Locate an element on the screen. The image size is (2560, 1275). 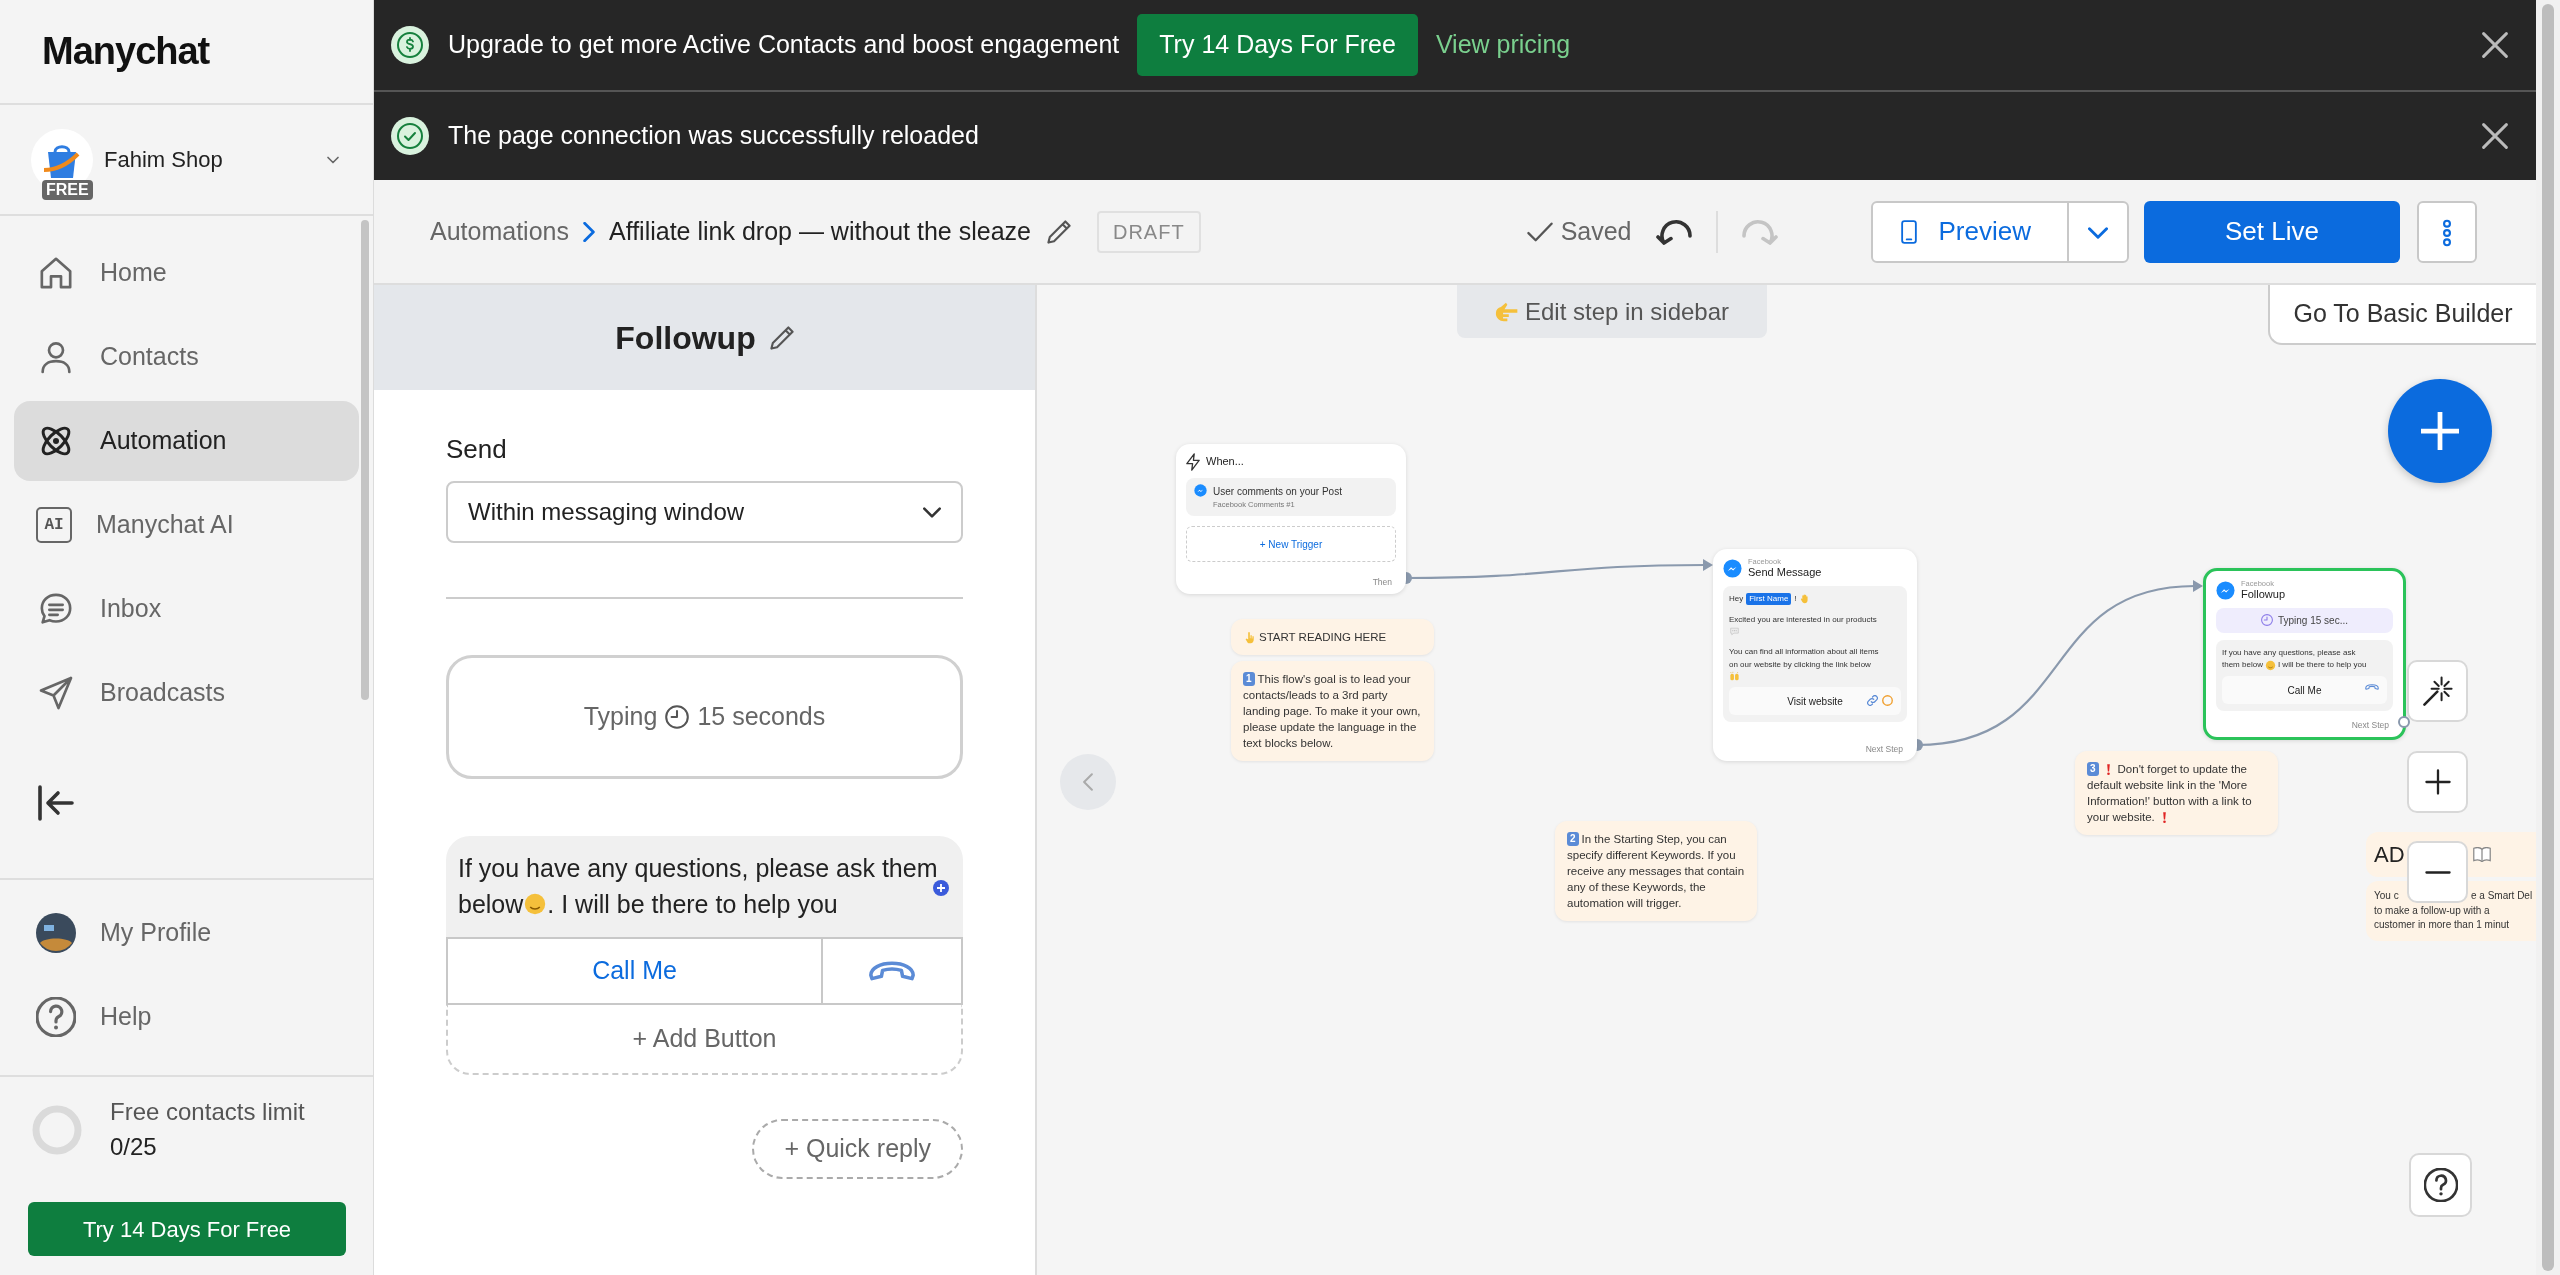
banner-text: The page connection was successfully reloaded is located at coordinates (713, 136).